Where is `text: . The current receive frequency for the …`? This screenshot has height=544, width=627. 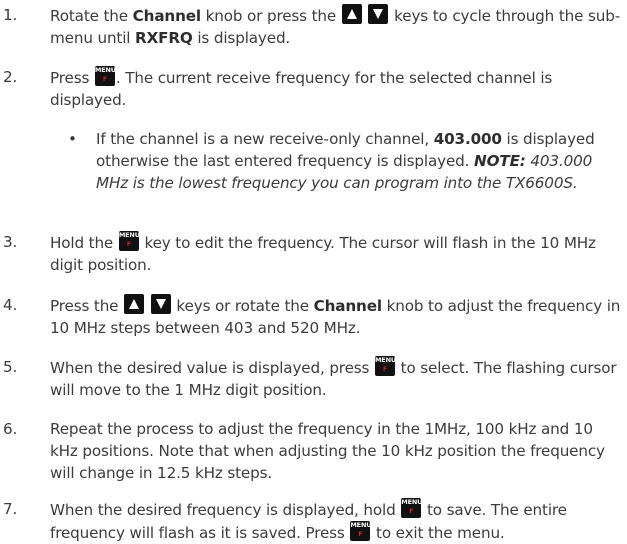
text: . The current receive frequency for the … is located at coordinates (301, 89).